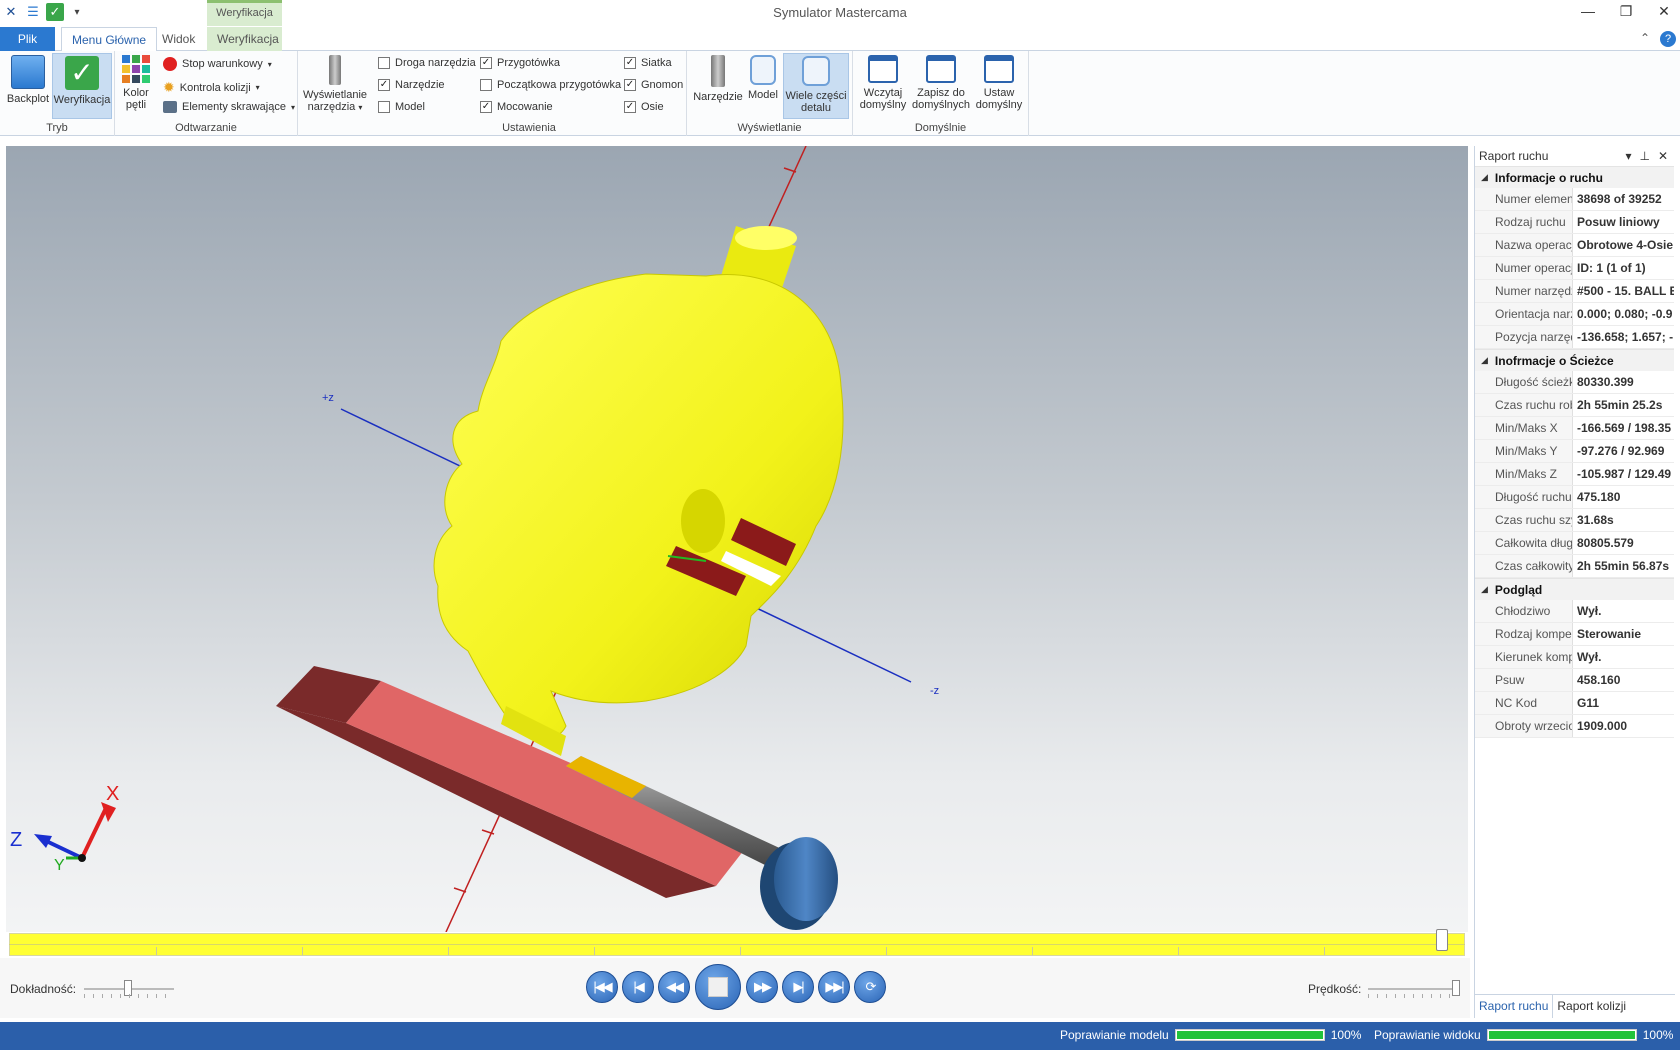  Describe the element at coordinates (1574, 566) in the screenshot. I see `property-row: Czas całkowity 2h 55min 56.87s` at that location.